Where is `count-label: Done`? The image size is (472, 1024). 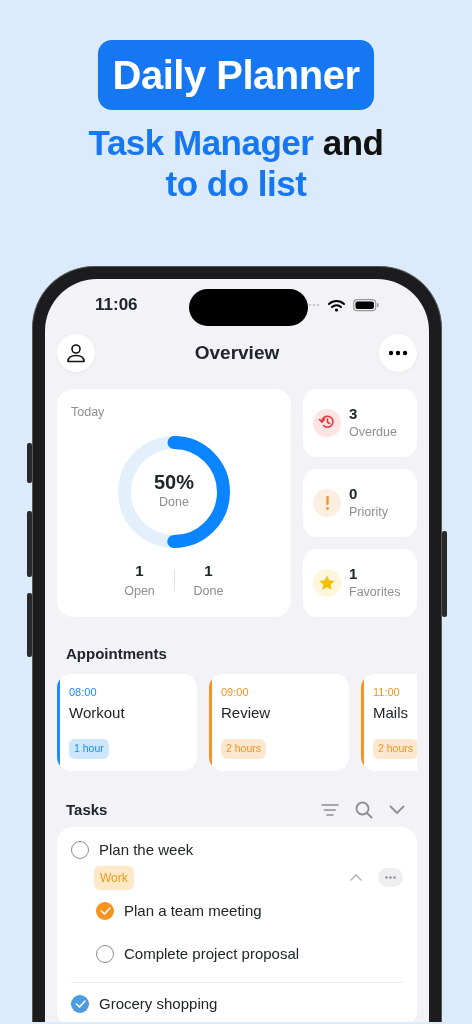
count-label: Done is located at coordinates (208, 592).